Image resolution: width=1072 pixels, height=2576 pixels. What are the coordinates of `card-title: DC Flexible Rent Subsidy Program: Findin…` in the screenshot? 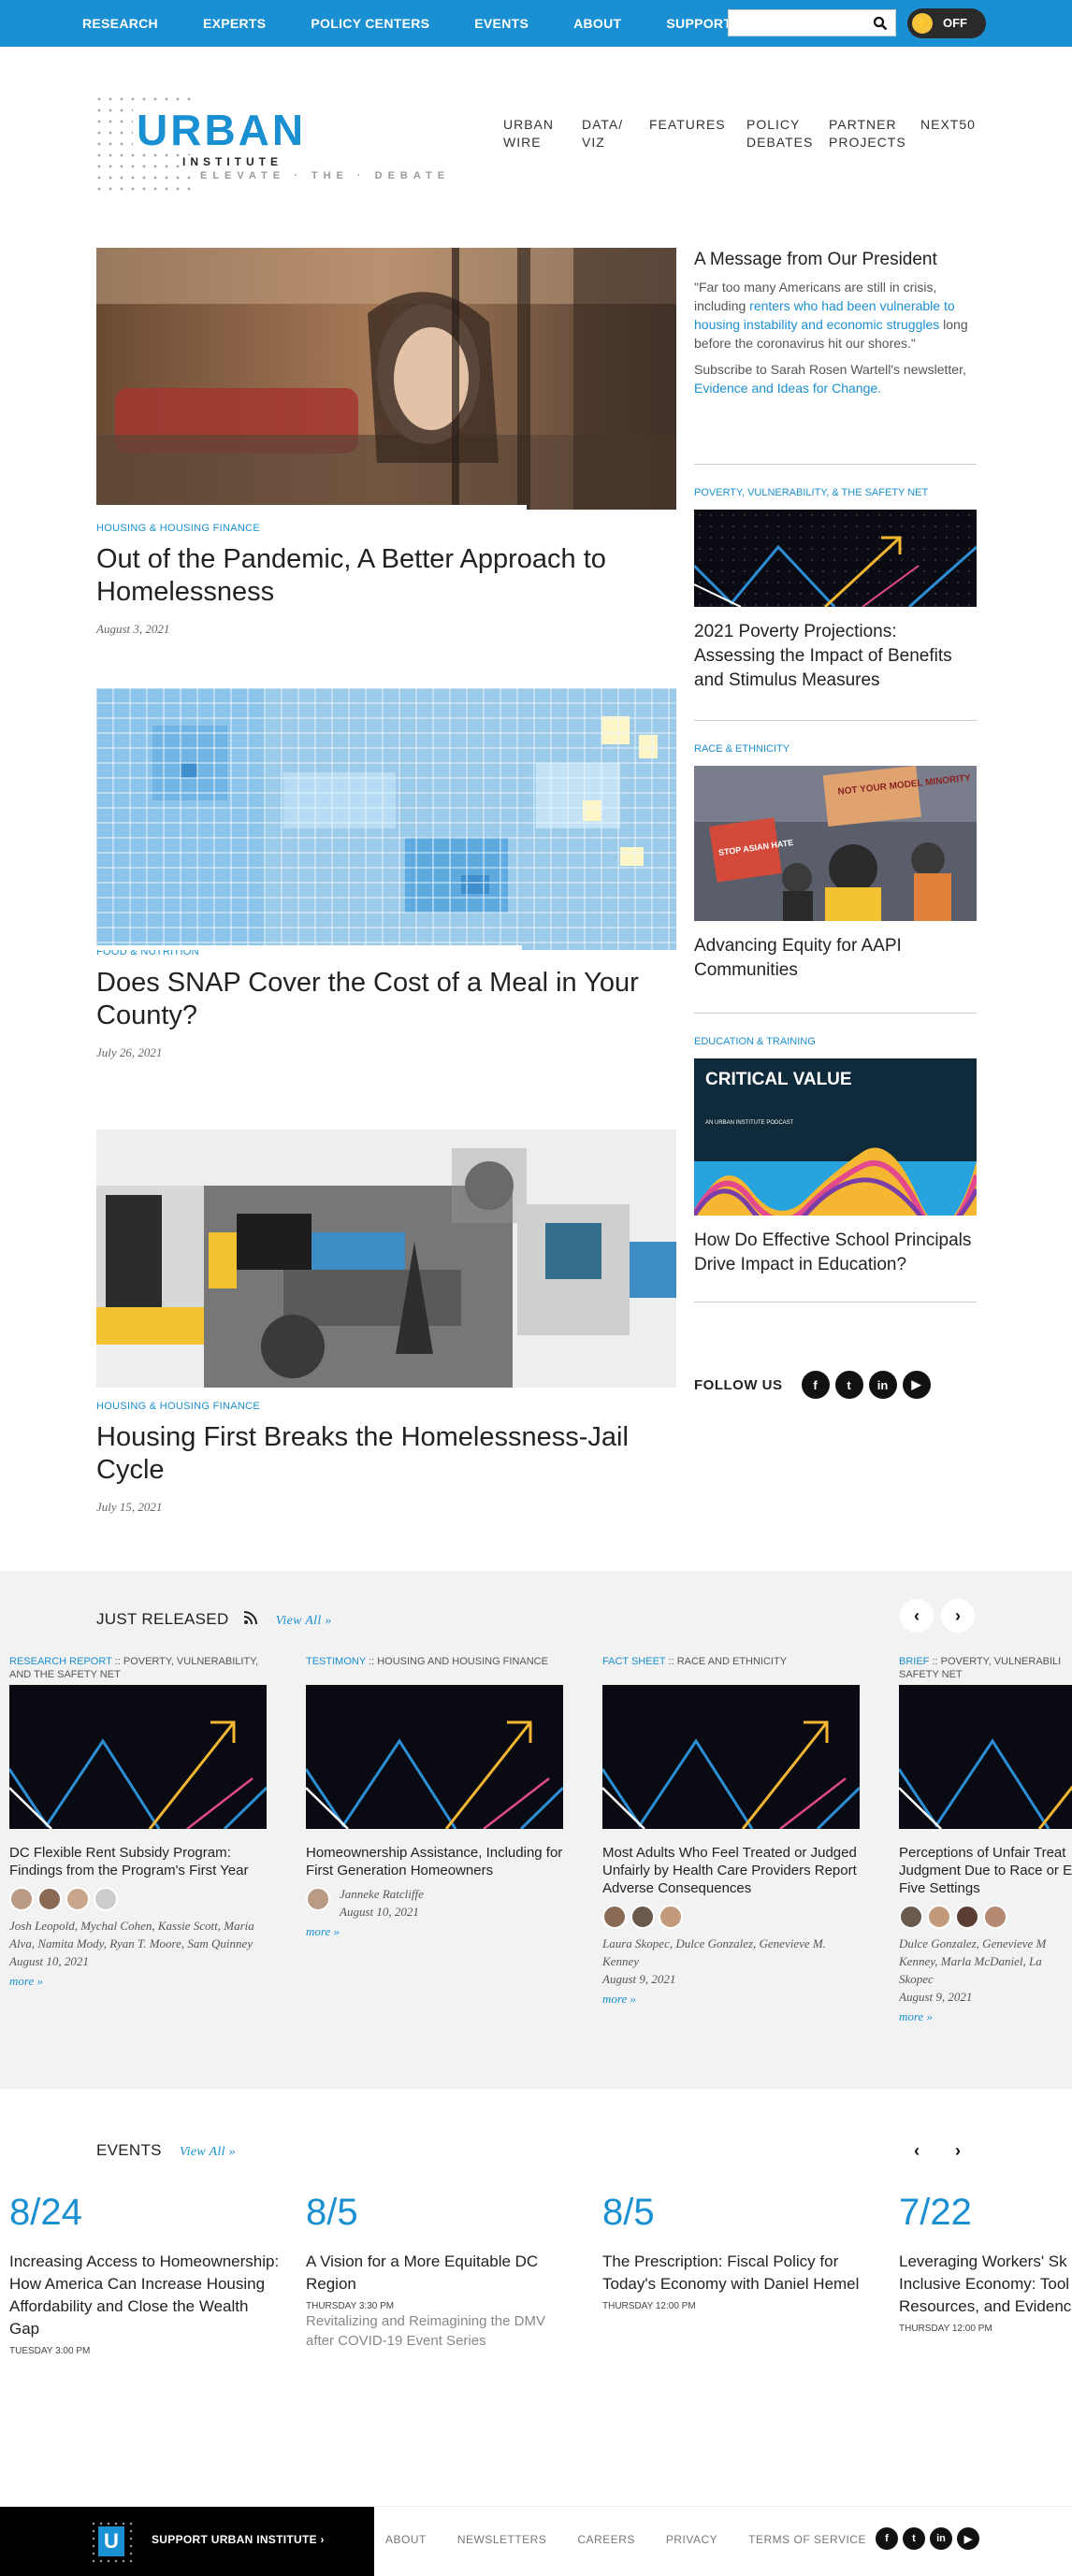 It's located at (138, 1862).